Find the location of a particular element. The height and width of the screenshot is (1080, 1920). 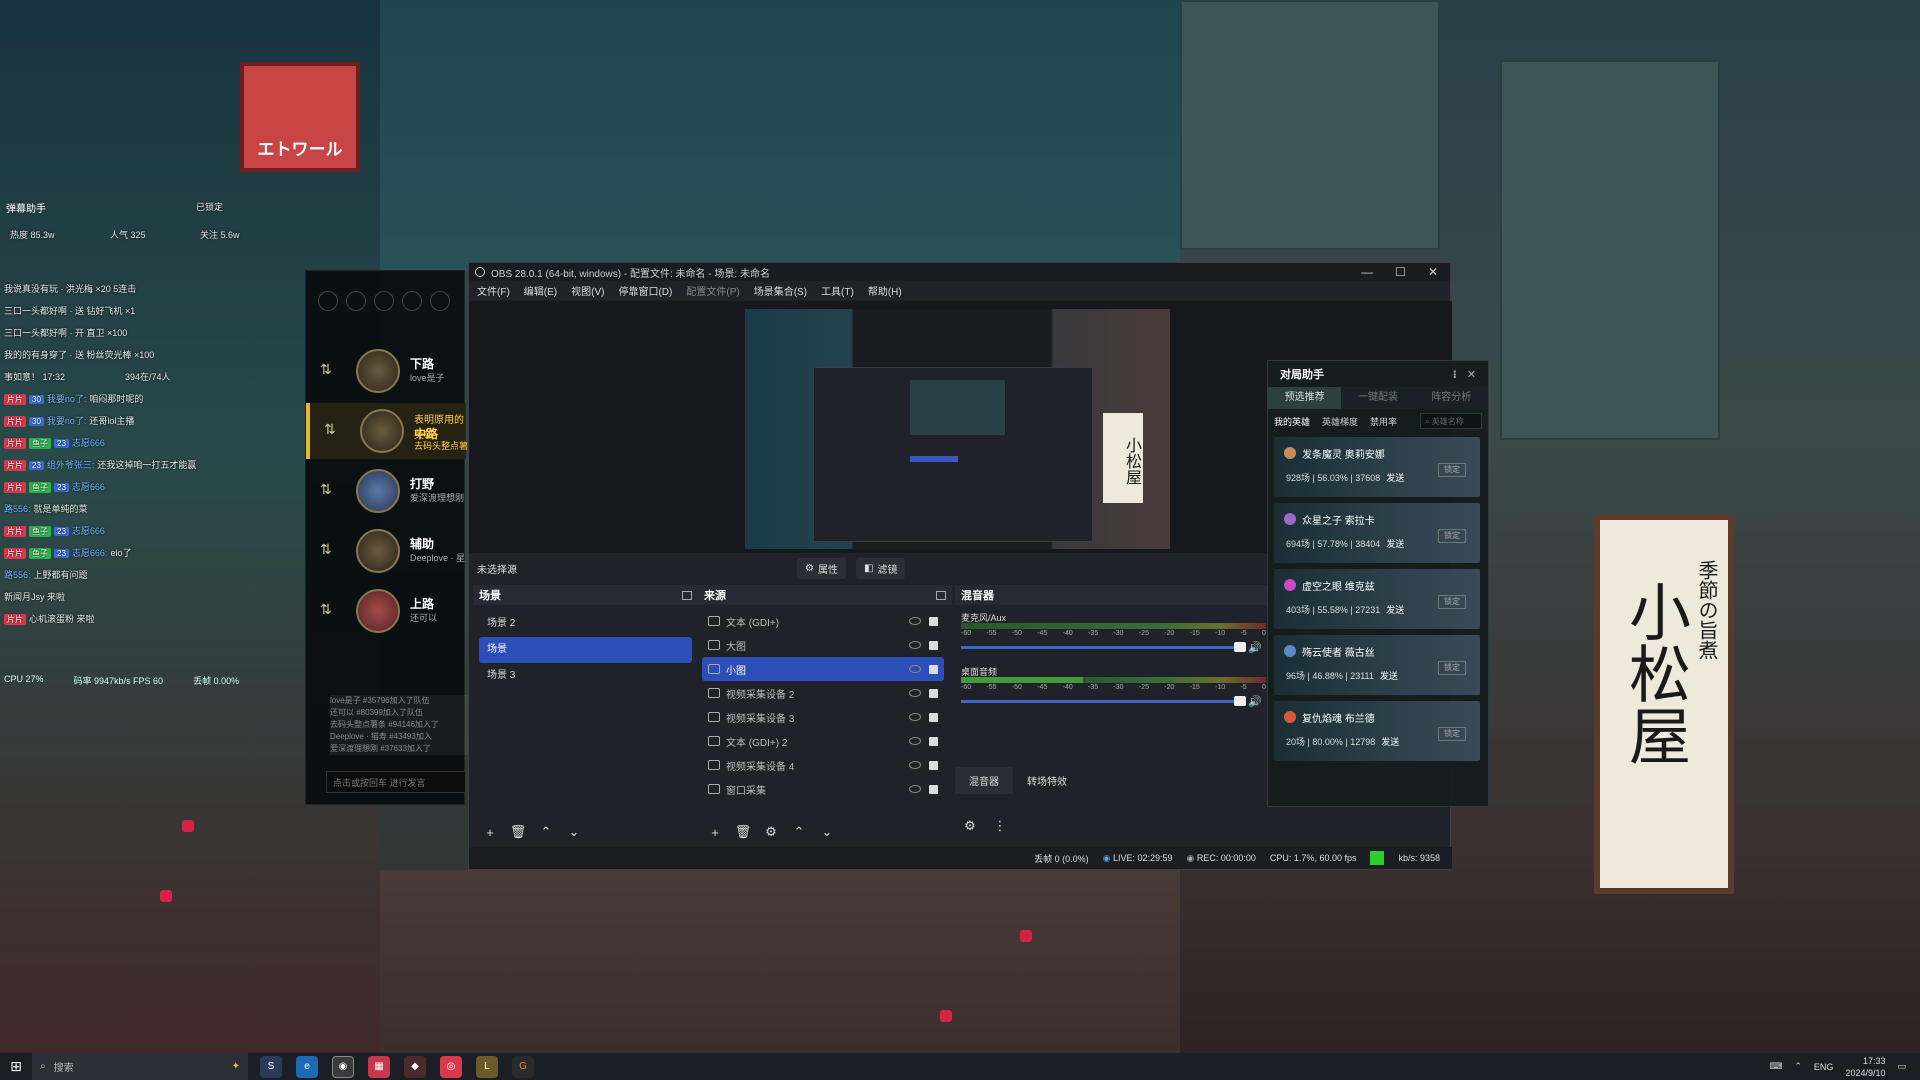

menu-item: 帮助(H) is located at coordinates (885, 290).